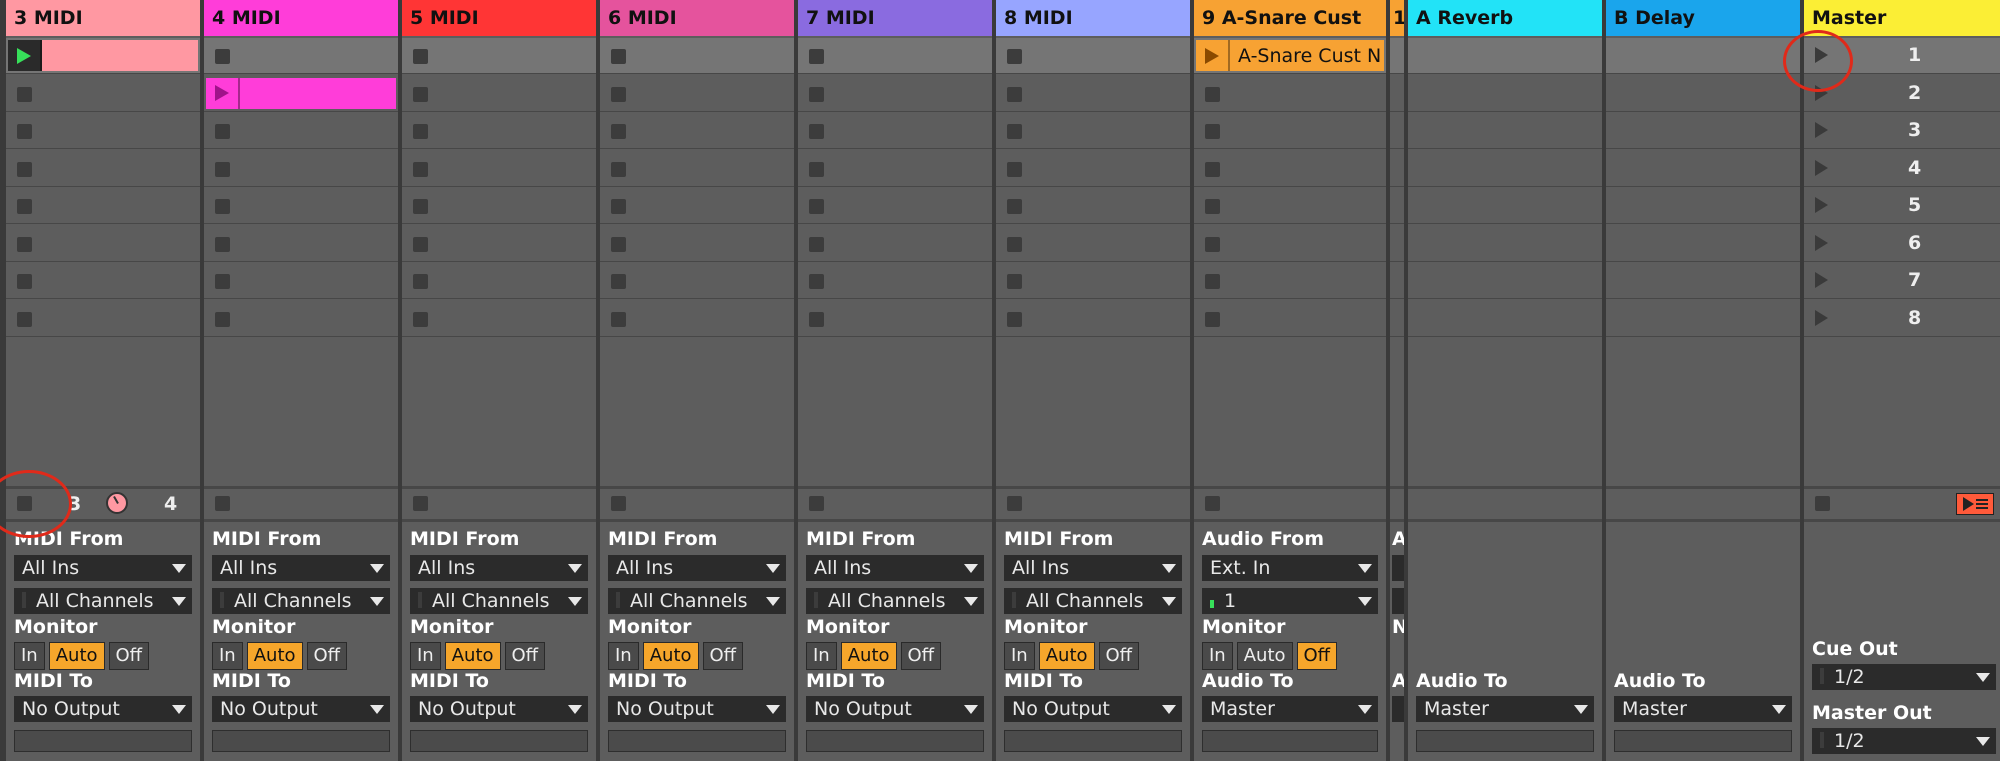  What do you see at coordinates (1290, 18) in the screenshot?
I see `track-header: 9 A-Snare Cust` at bounding box center [1290, 18].